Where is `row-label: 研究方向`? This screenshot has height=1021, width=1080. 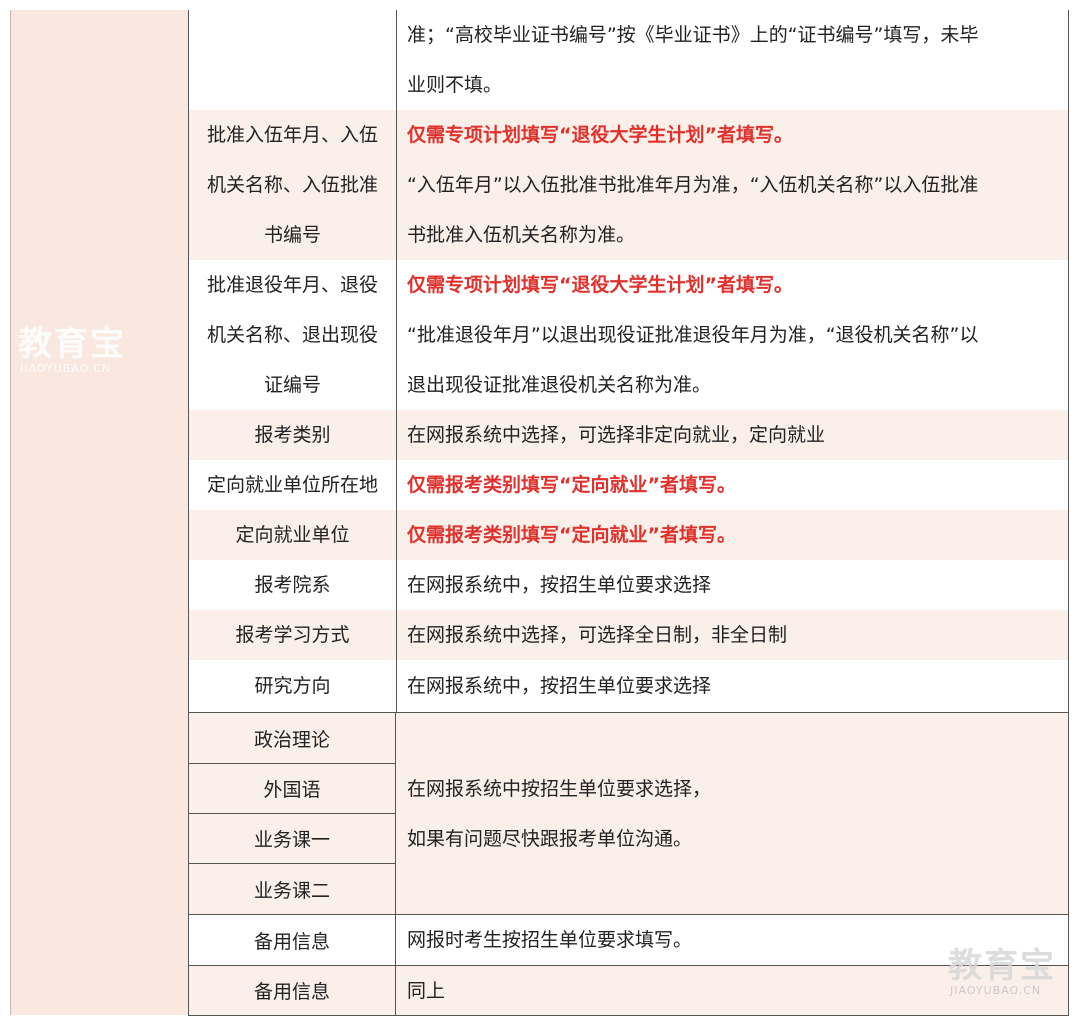
row-label: 研究方向 is located at coordinates (292, 686).